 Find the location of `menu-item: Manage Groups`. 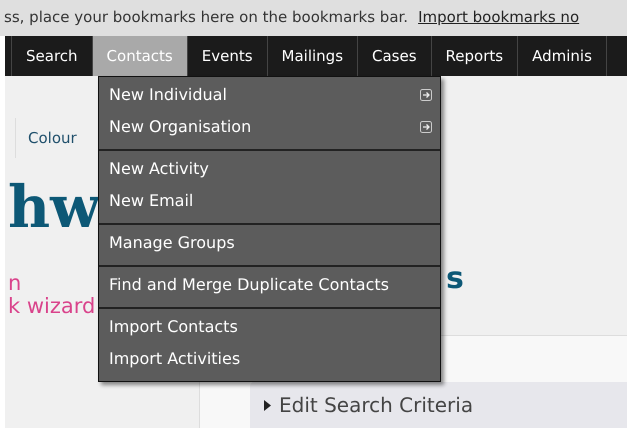

menu-item: Manage Groups is located at coordinates (269, 243).